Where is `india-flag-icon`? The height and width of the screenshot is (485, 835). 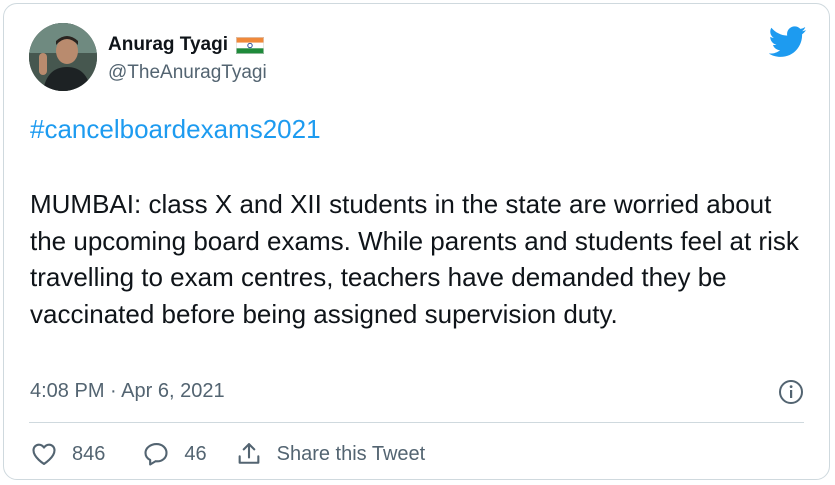 india-flag-icon is located at coordinates (250, 45).